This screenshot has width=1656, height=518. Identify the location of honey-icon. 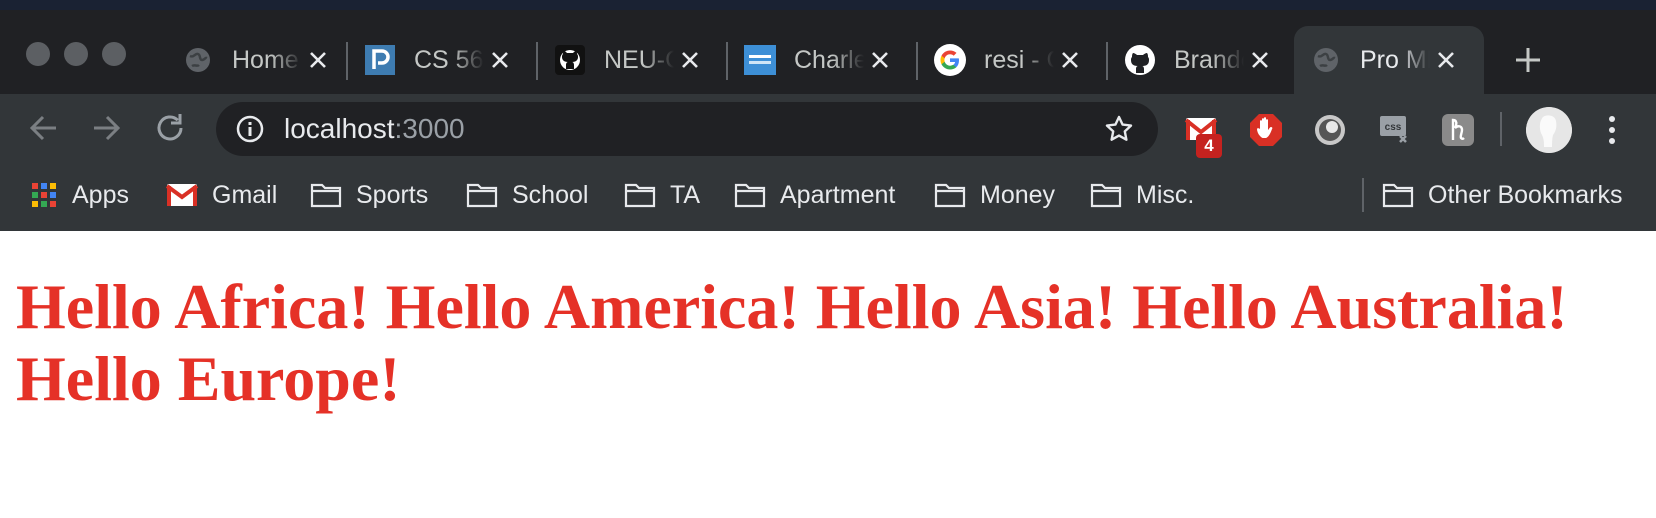
(1458, 130).